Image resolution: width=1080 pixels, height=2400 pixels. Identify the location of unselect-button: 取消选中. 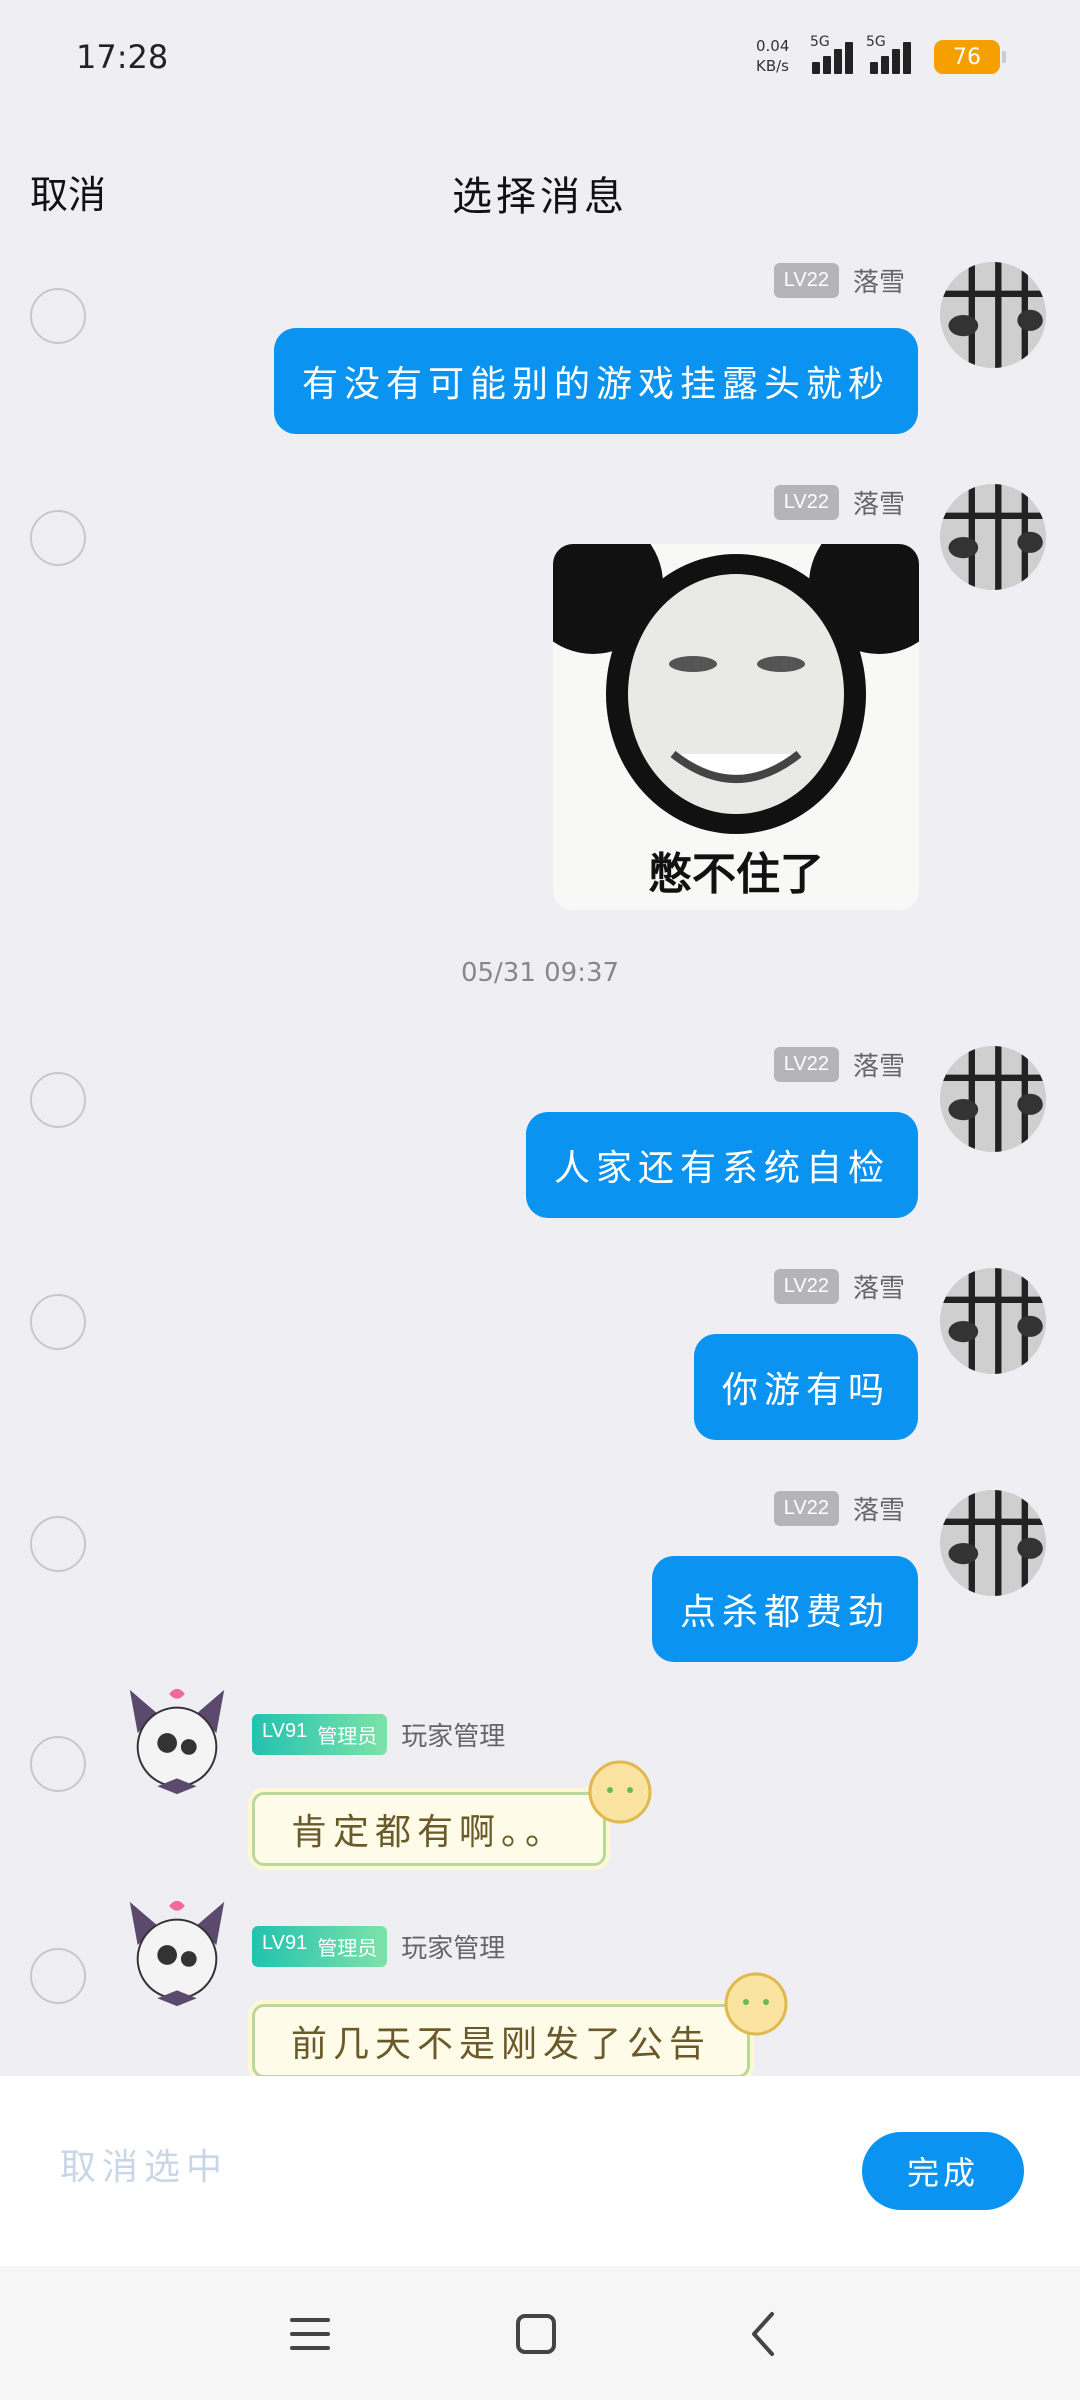
(144, 2164).